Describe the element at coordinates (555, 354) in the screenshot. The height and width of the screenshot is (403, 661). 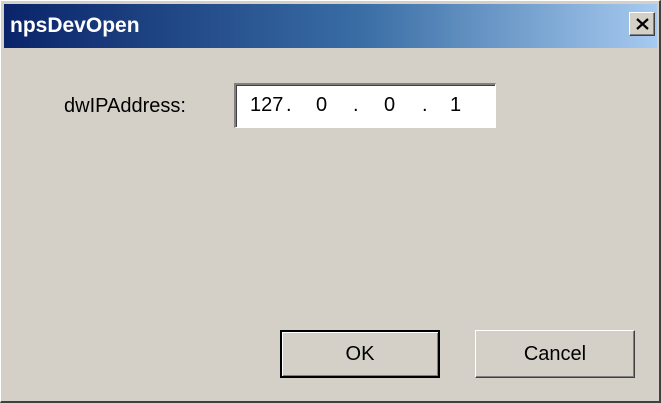
I see `cancel-button: Cancel` at that location.